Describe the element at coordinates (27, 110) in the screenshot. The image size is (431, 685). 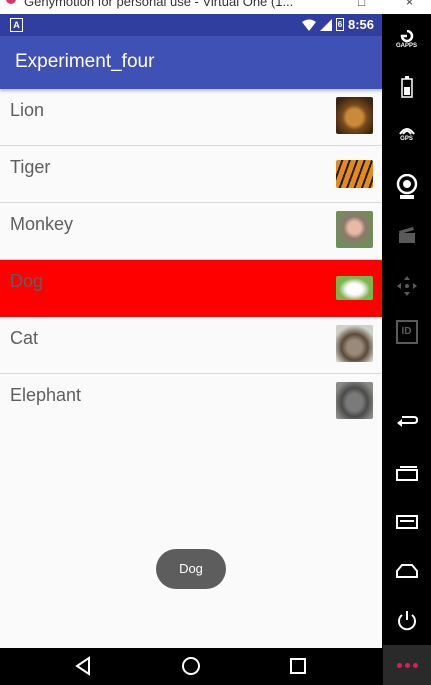
I see `list-item-label: Lion` at that location.